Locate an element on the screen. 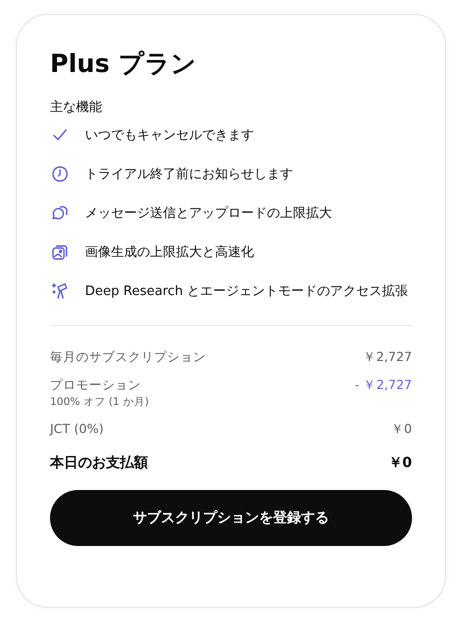  features-heading: 主な機能 is located at coordinates (76, 108).